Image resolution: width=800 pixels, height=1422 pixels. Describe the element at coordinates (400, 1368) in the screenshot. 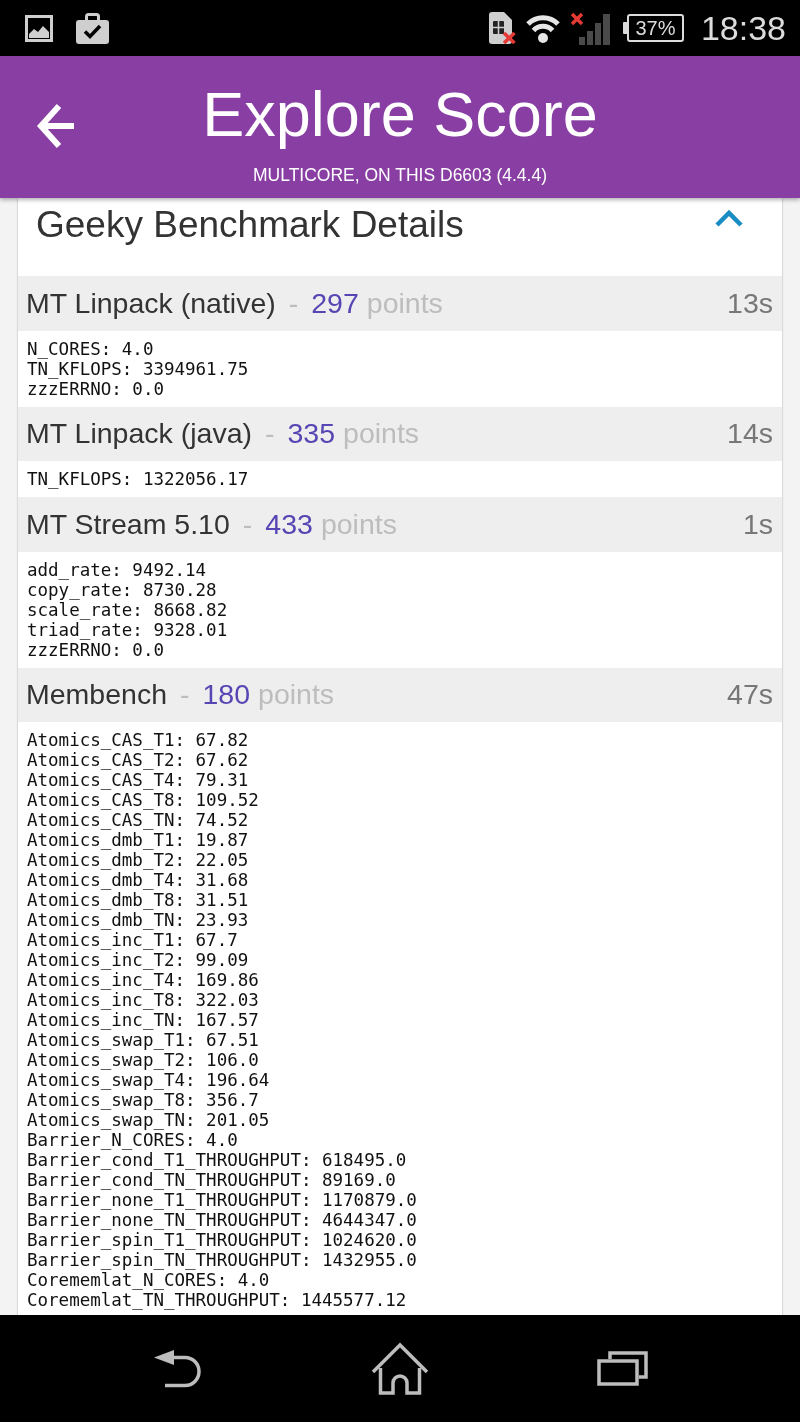

I see `home-icon` at that location.